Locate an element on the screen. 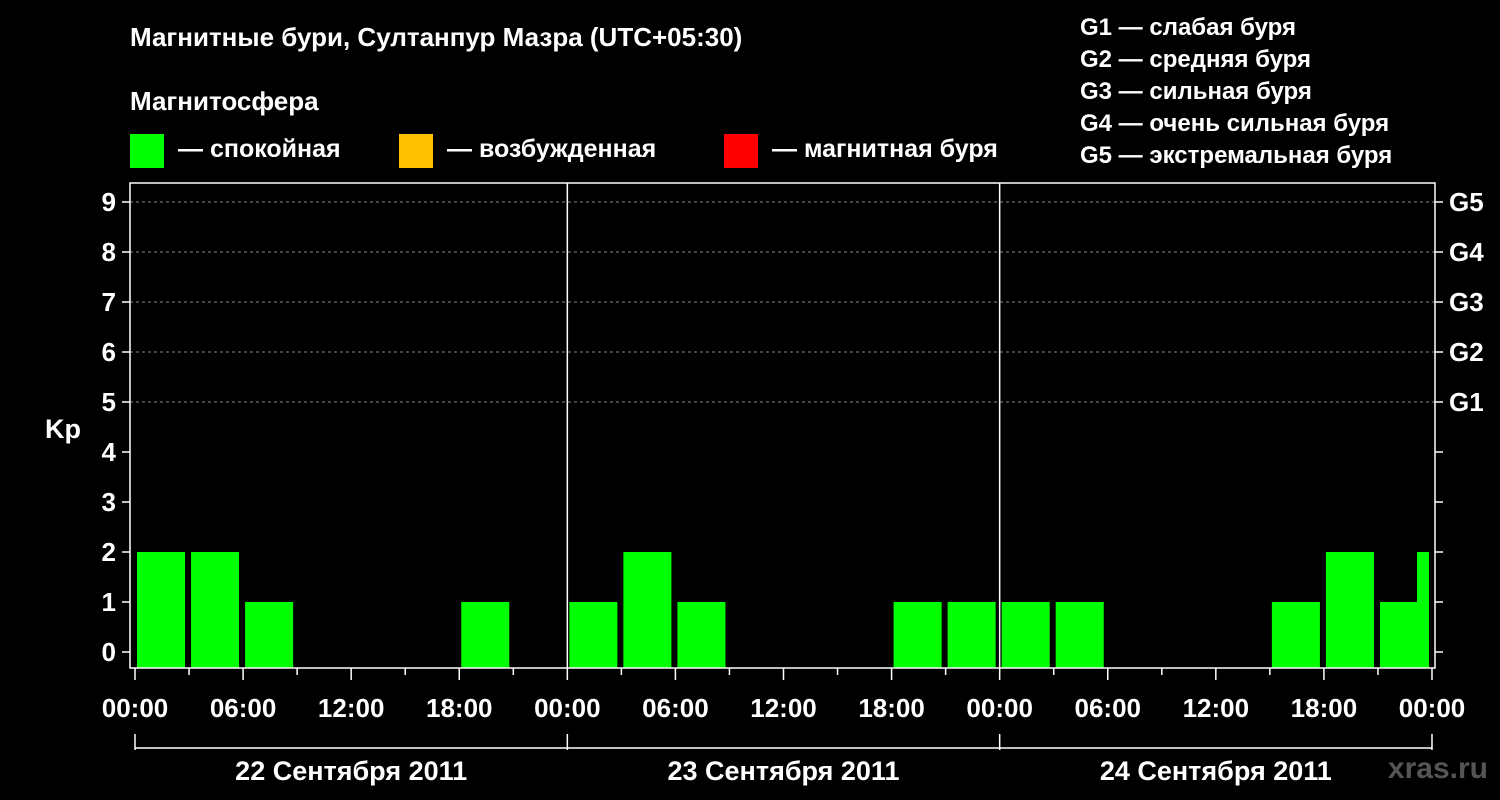 The width and height of the screenshot is (1500, 800). y-tick-label: 1 is located at coordinates (109, 602).